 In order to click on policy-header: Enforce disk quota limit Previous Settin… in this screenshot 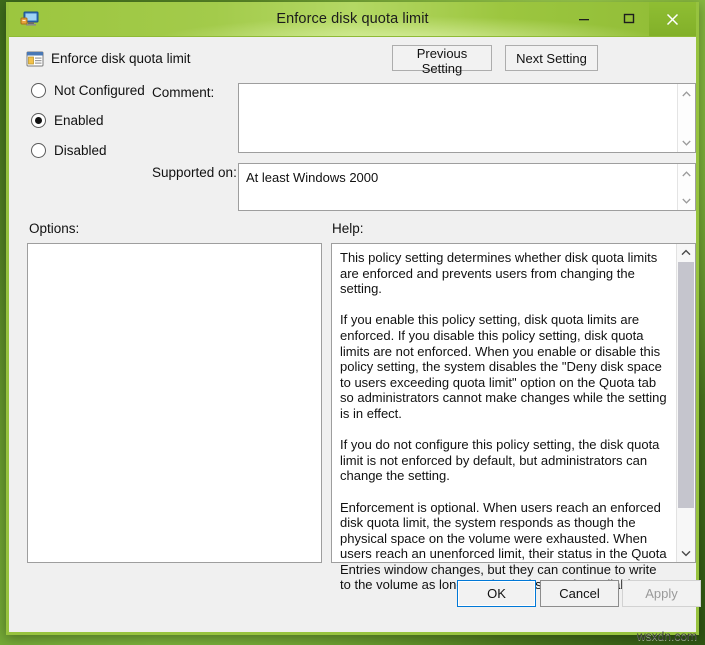, I will do `click(352, 60)`.